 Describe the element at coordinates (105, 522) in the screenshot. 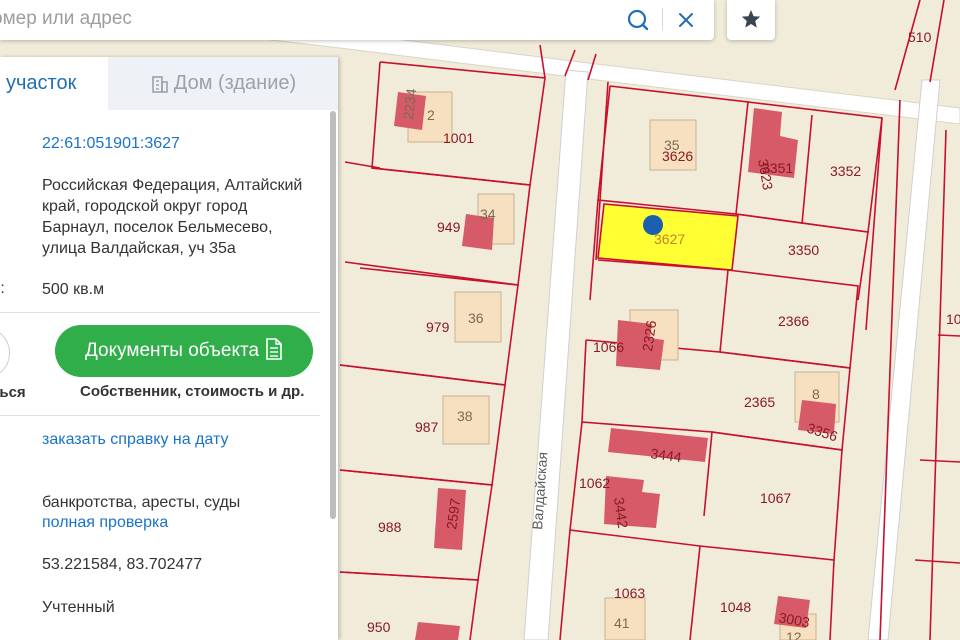

I see `full-check-link: полная проверка` at that location.